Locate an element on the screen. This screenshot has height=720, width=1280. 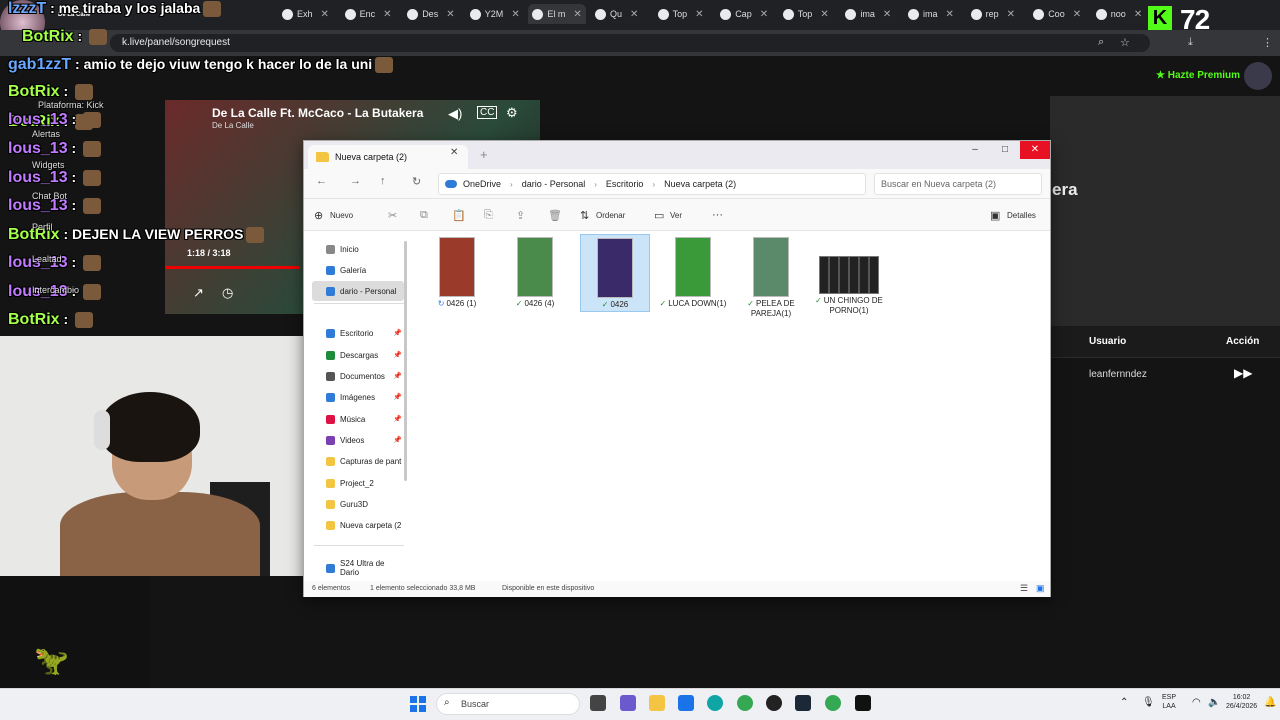
breadcrumb-item: Escritorio is located at coordinates (625, 184).